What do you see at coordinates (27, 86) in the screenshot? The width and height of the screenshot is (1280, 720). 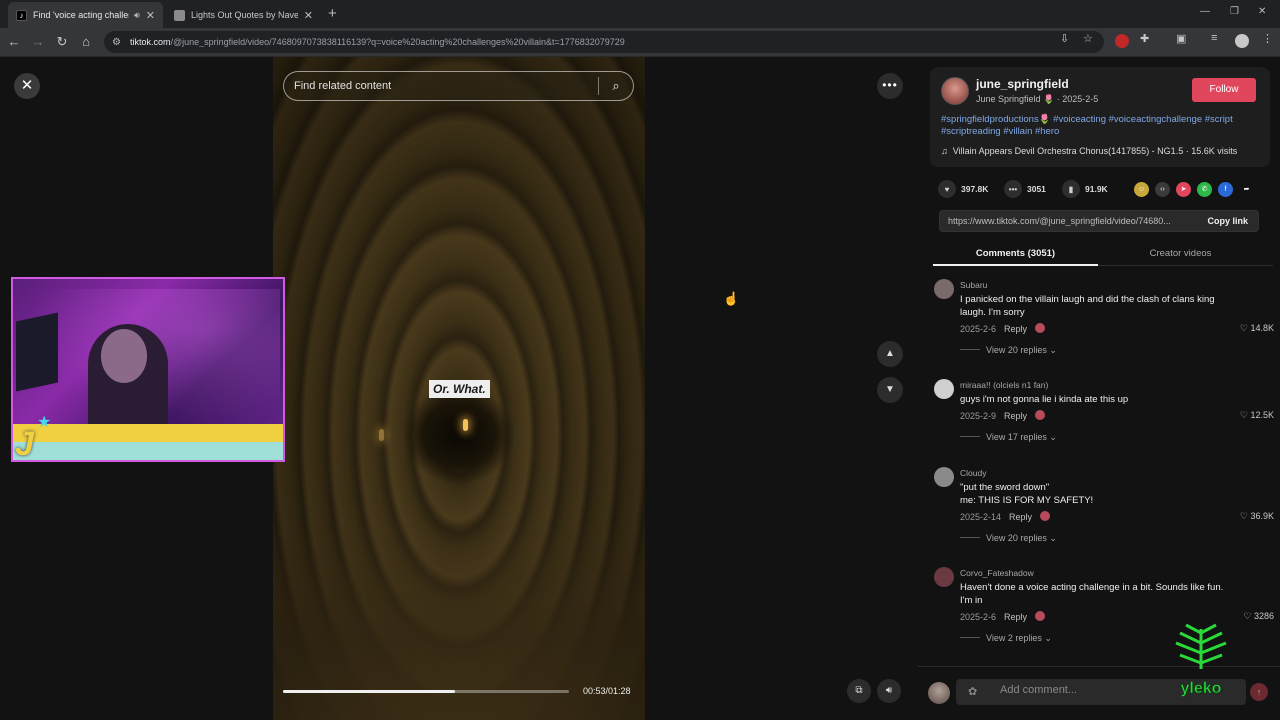 I see `close-icon: ✕` at bounding box center [27, 86].